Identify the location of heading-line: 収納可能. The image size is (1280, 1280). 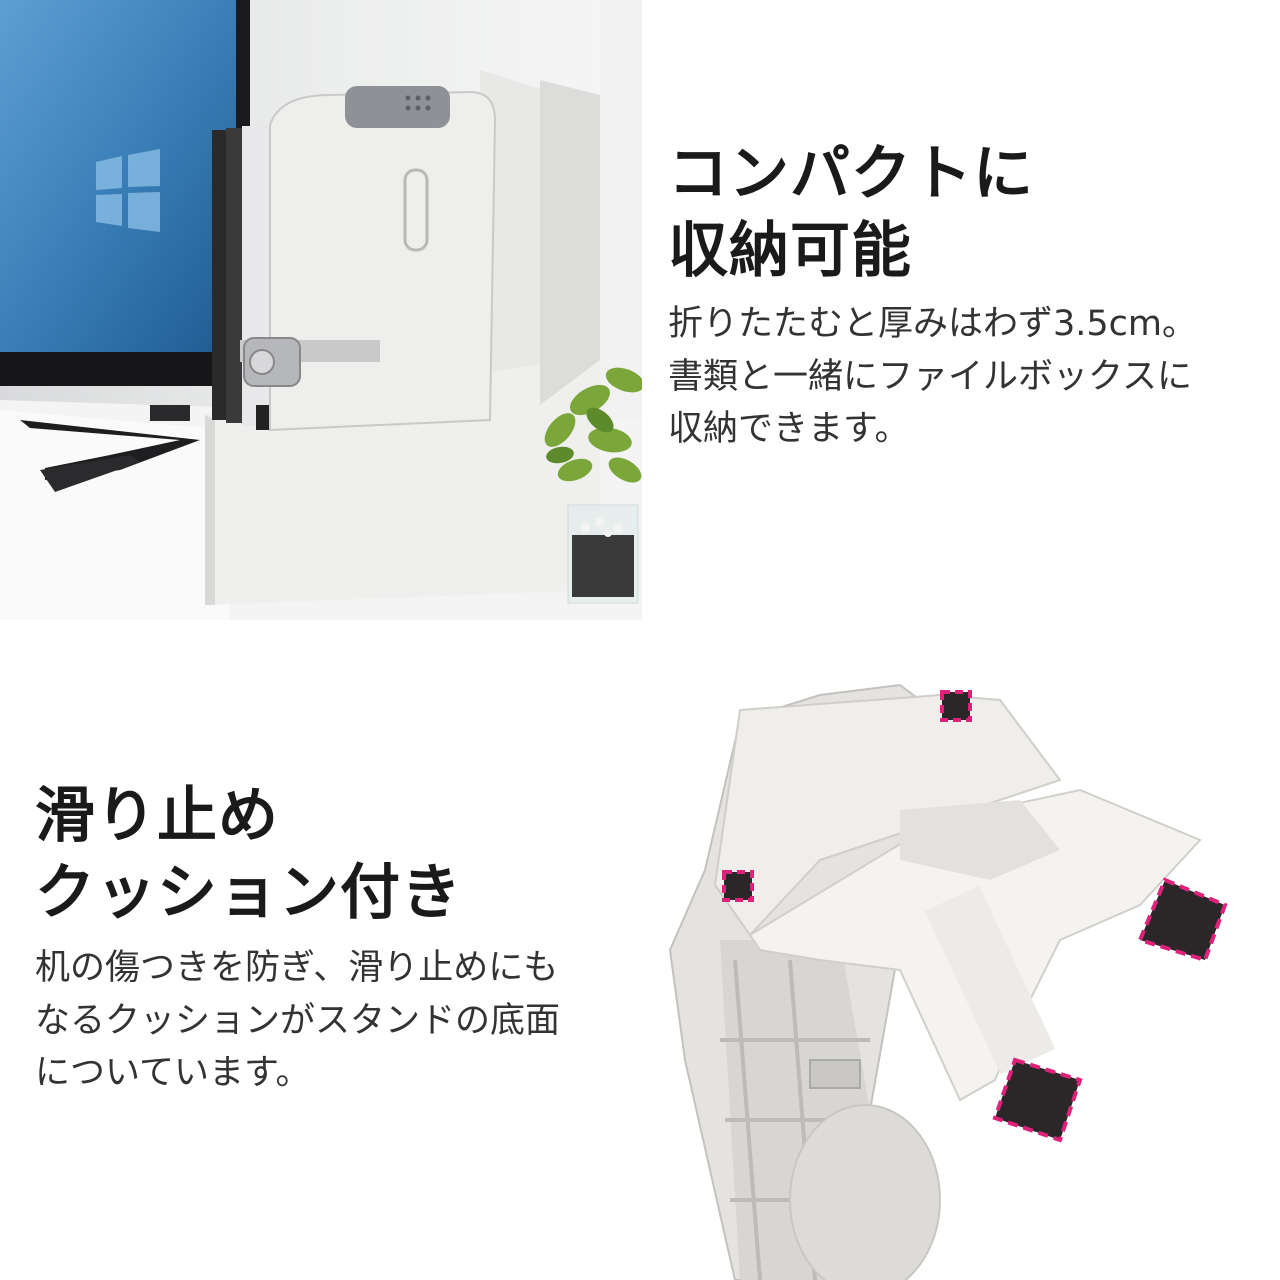
(790, 250).